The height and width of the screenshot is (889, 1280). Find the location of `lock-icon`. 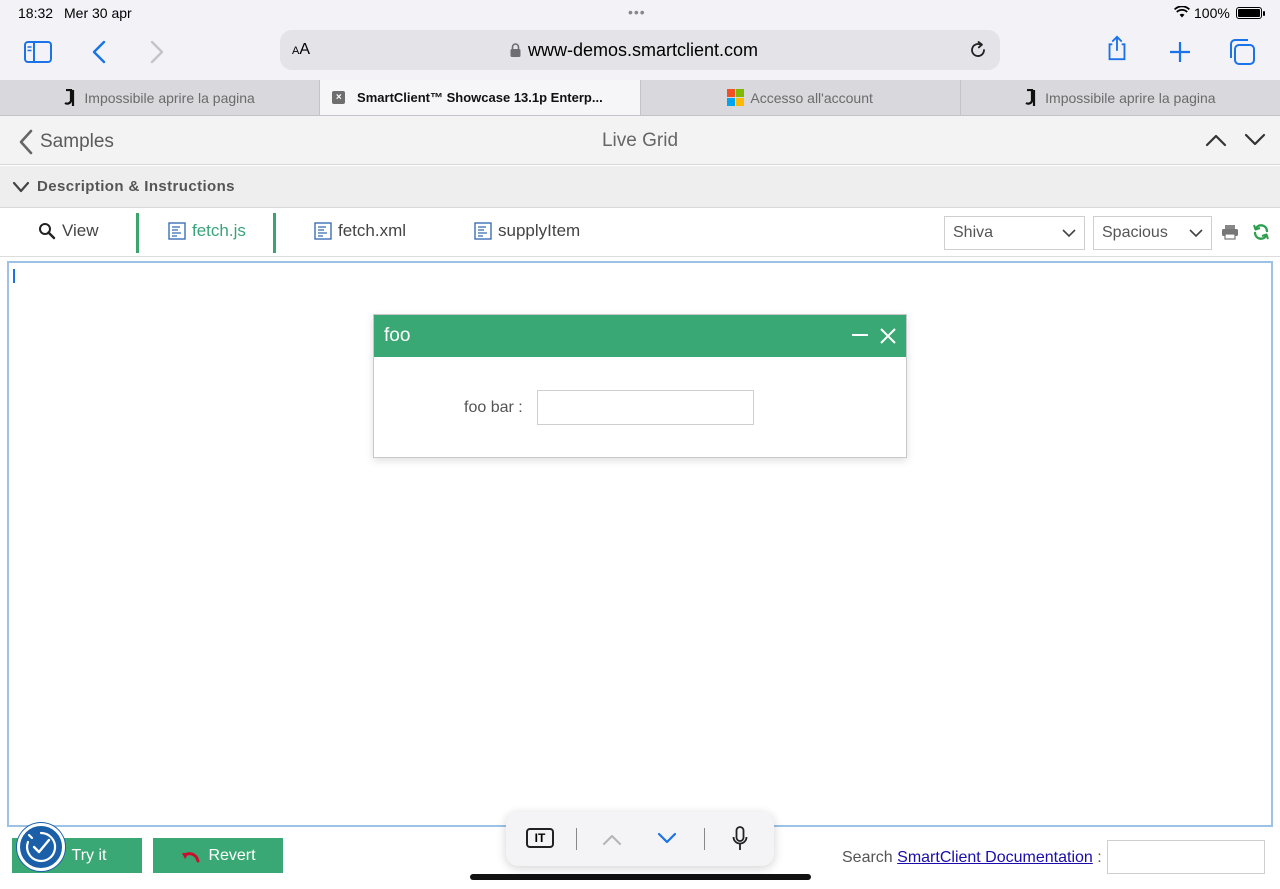

lock-icon is located at coordinates (515, 50).